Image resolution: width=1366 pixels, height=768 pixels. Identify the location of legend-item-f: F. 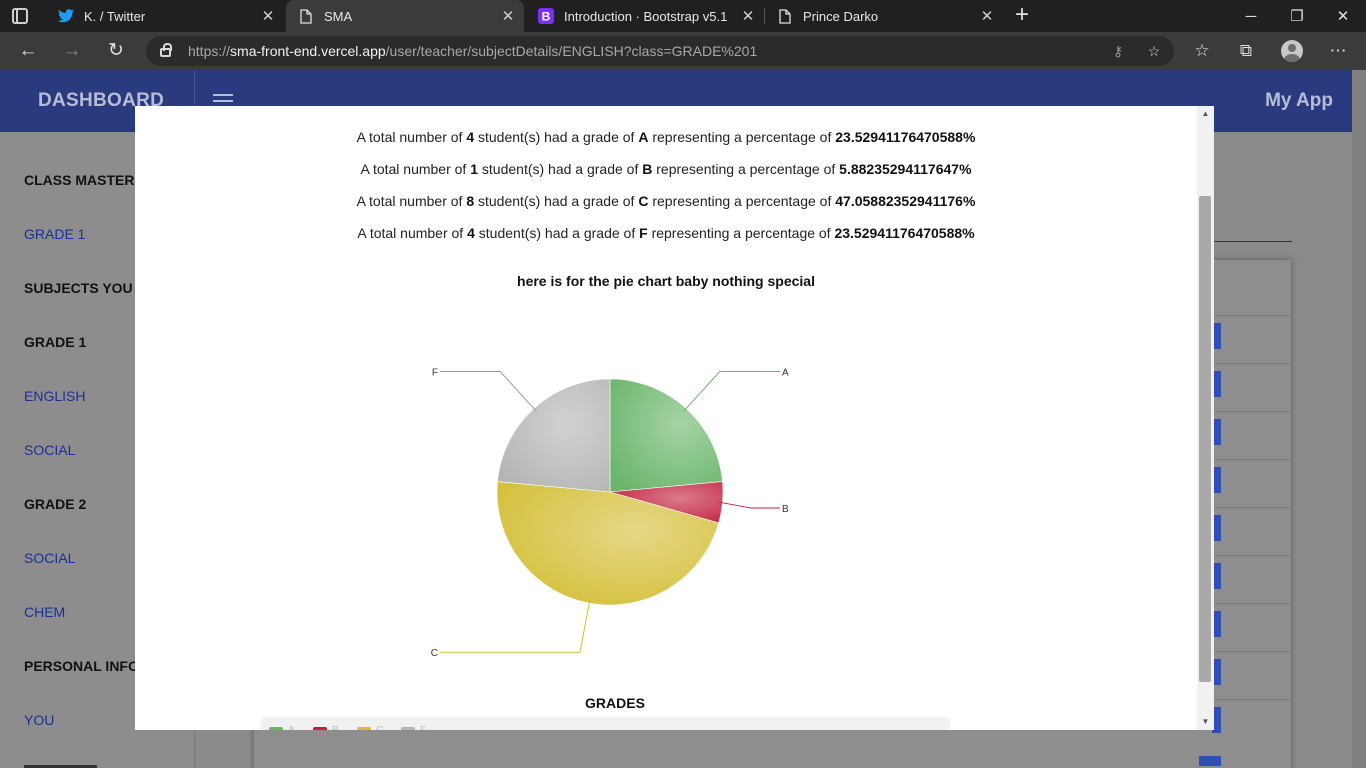
(413, 727).